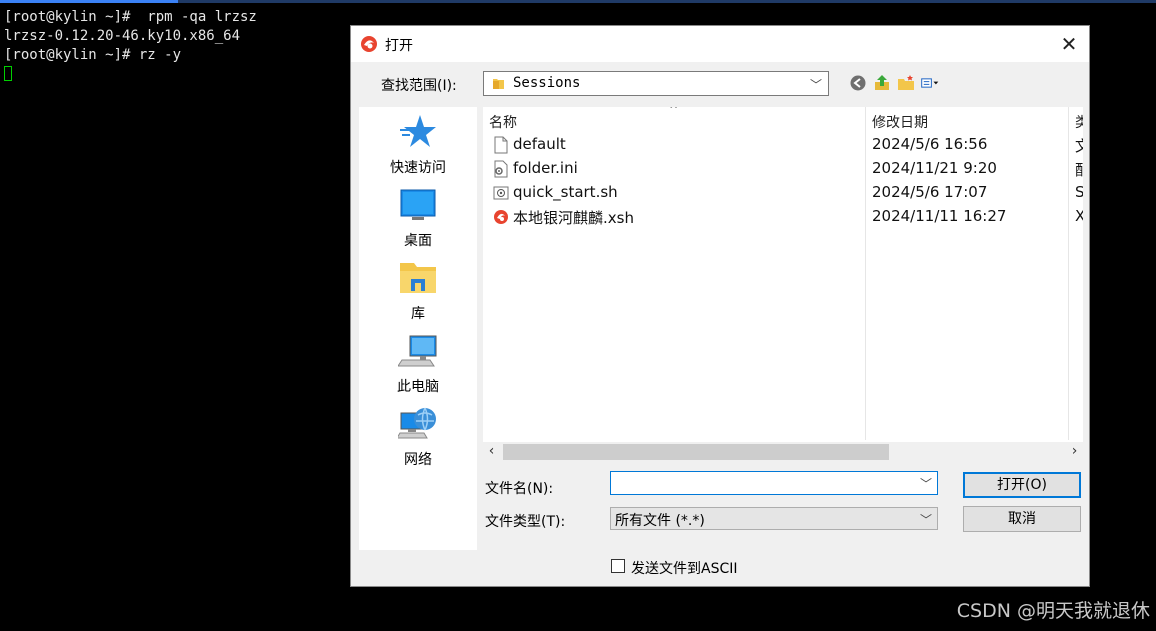  Describe the element at coordinates (501, 145) in the screenshot. I see `blank-file-icon` at that location.